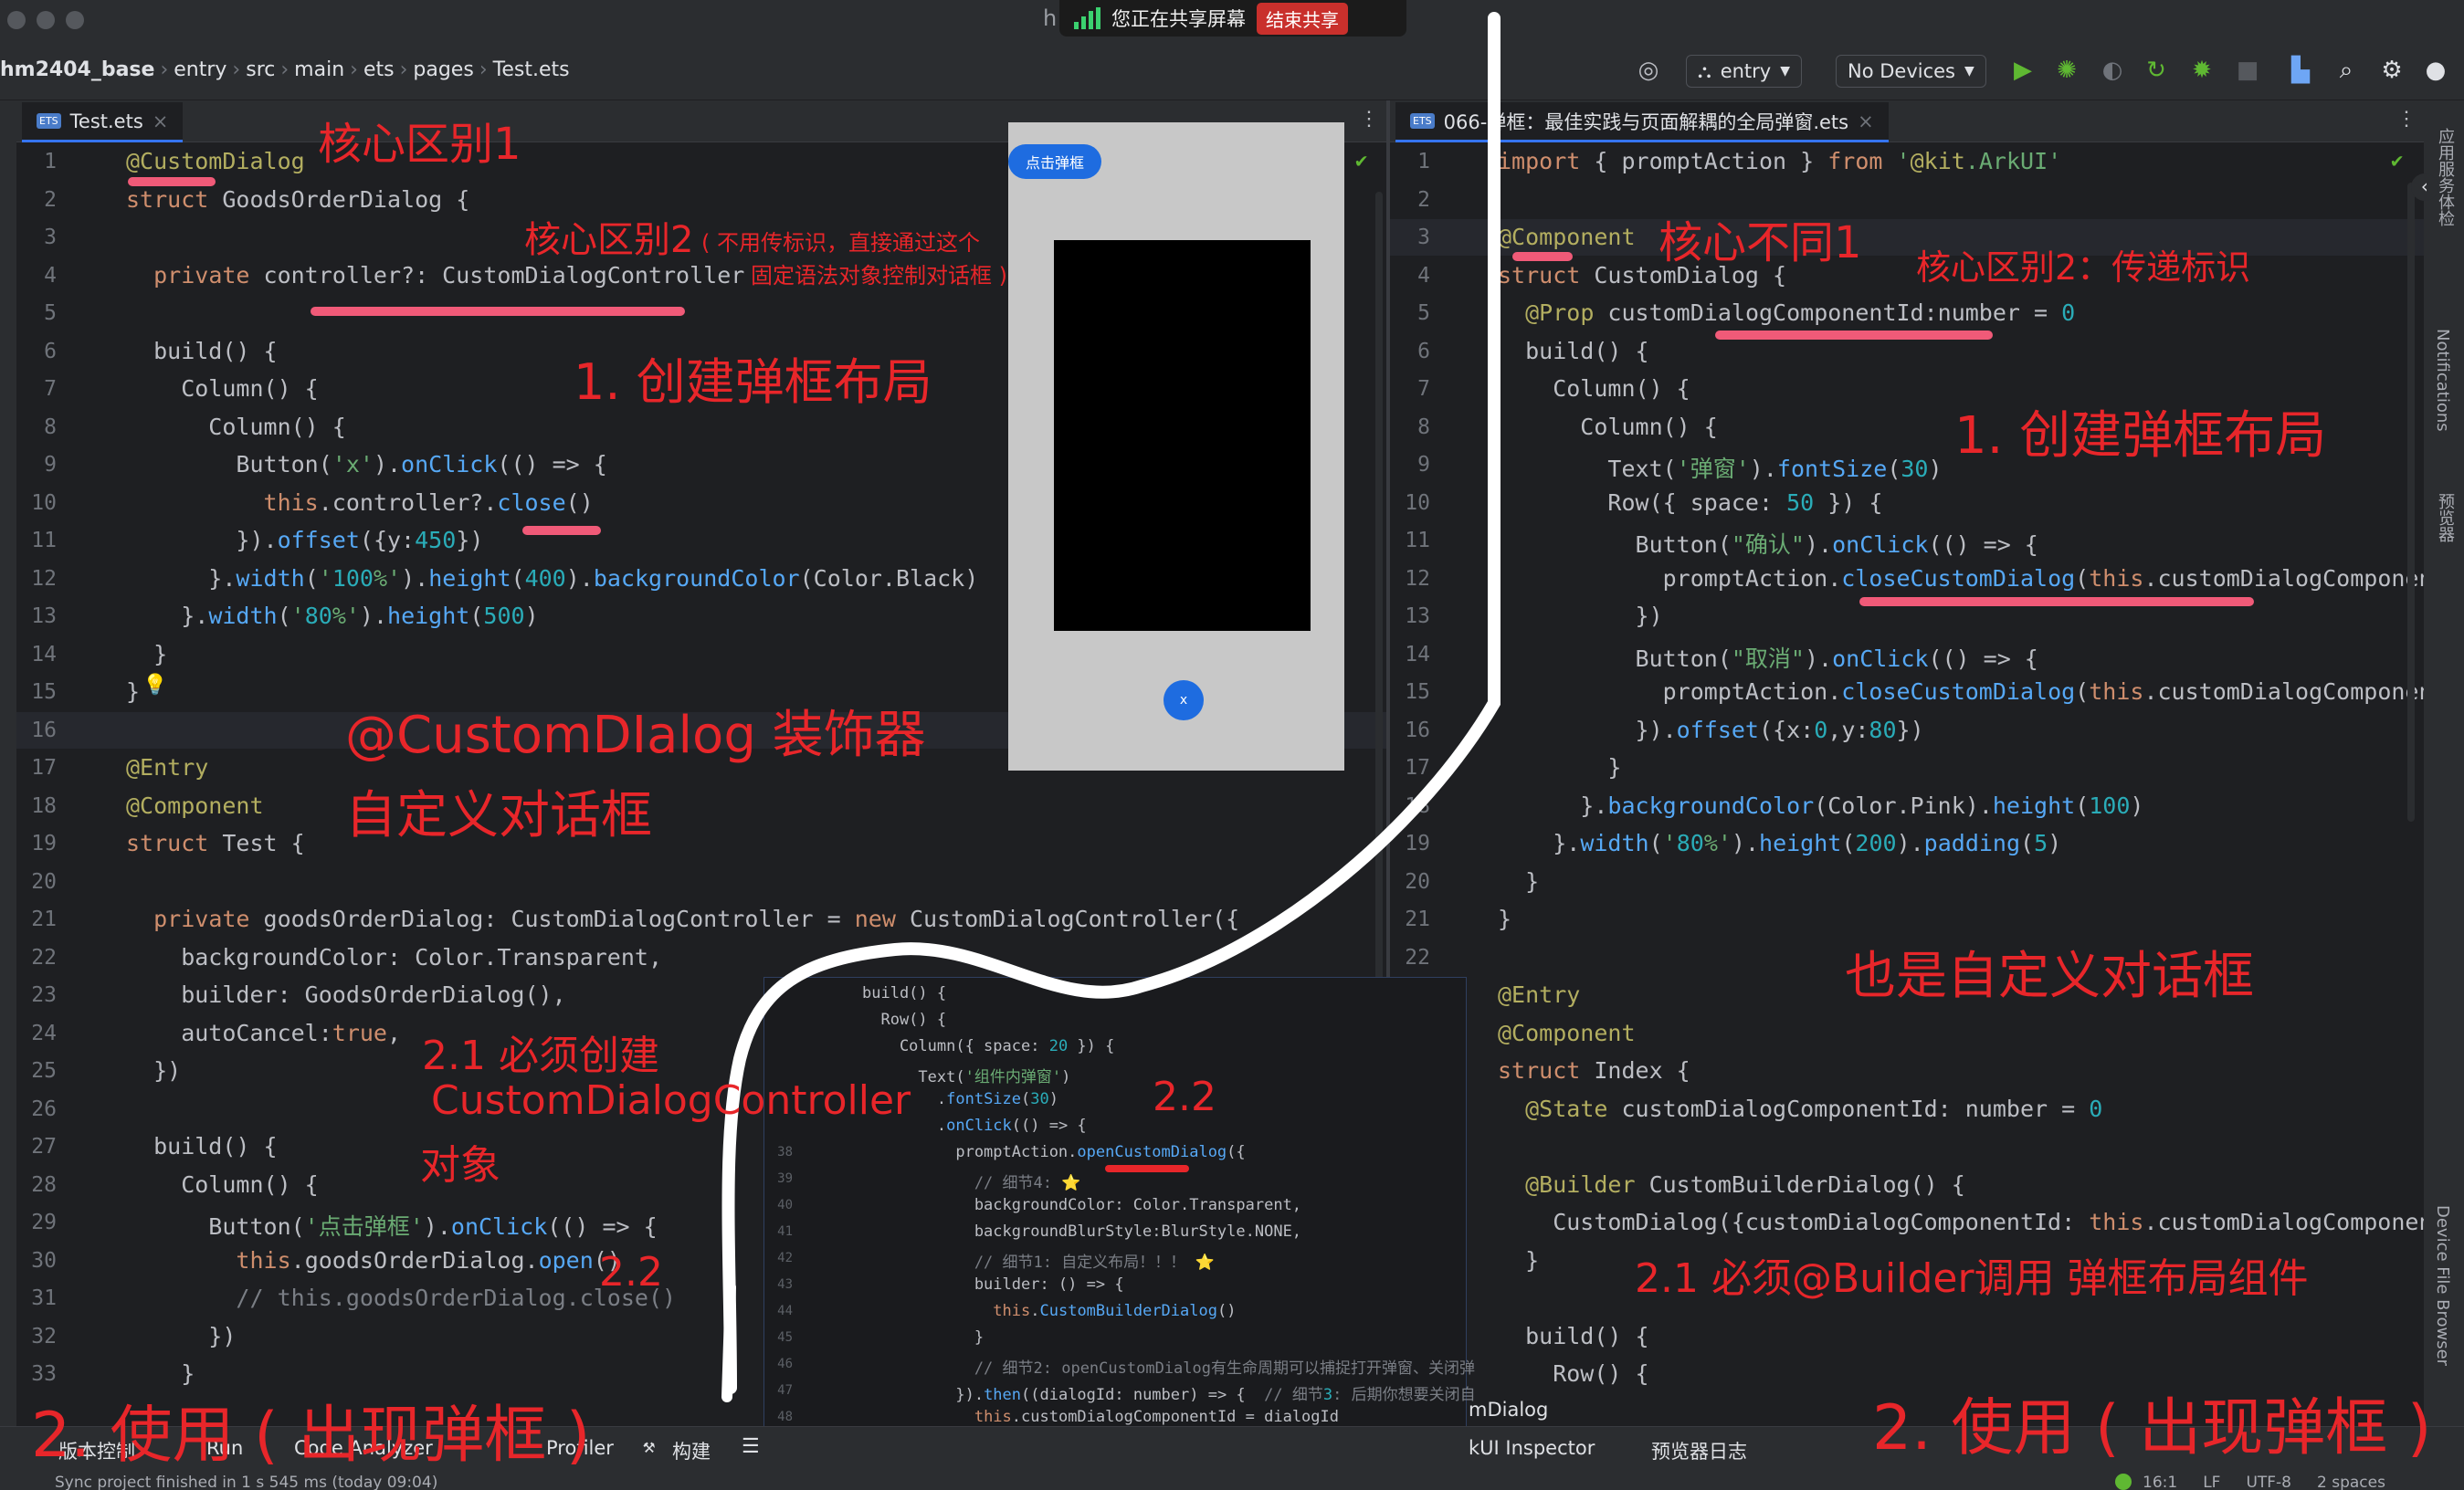 This screenshot has height=1490, width=2464. I want to click on underline-customdialog, so click(172, 182).